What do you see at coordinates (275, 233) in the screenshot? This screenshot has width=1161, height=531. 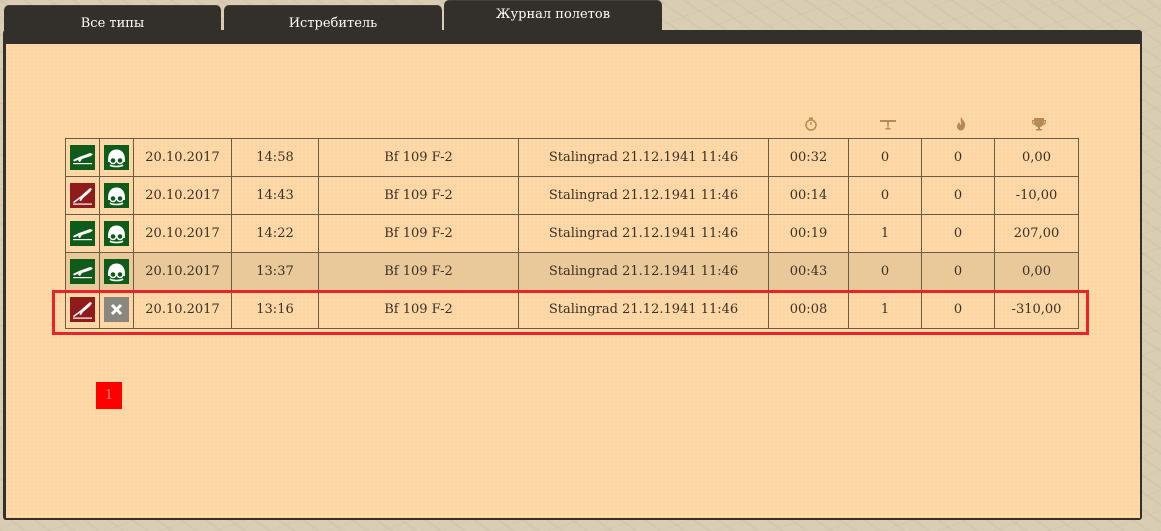 I see `time-cell: 14:22` at bounding box center [275, 233].